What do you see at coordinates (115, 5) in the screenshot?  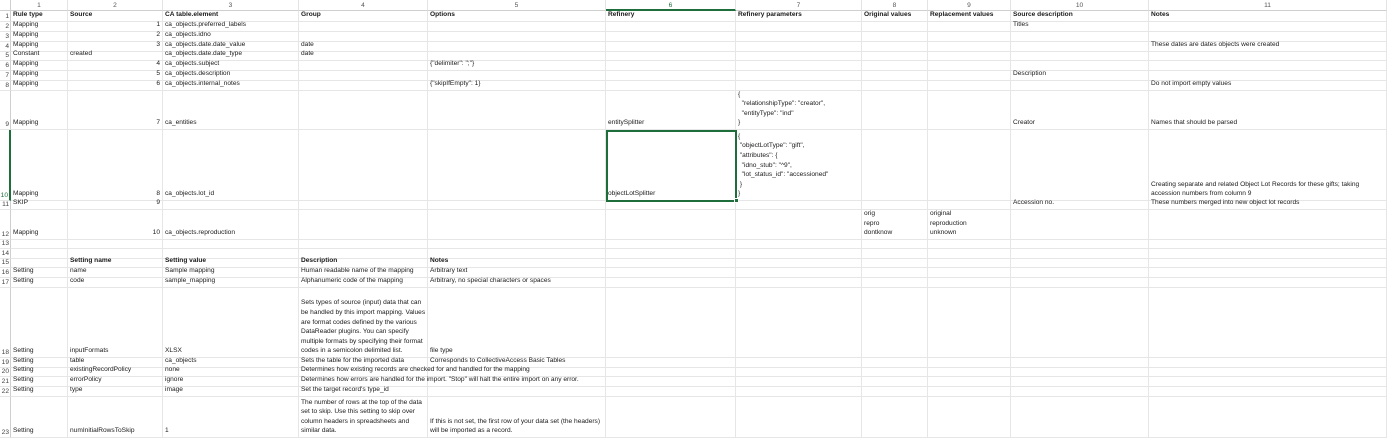 I see `column-header-2: 2` at bounding box center [115, 5].